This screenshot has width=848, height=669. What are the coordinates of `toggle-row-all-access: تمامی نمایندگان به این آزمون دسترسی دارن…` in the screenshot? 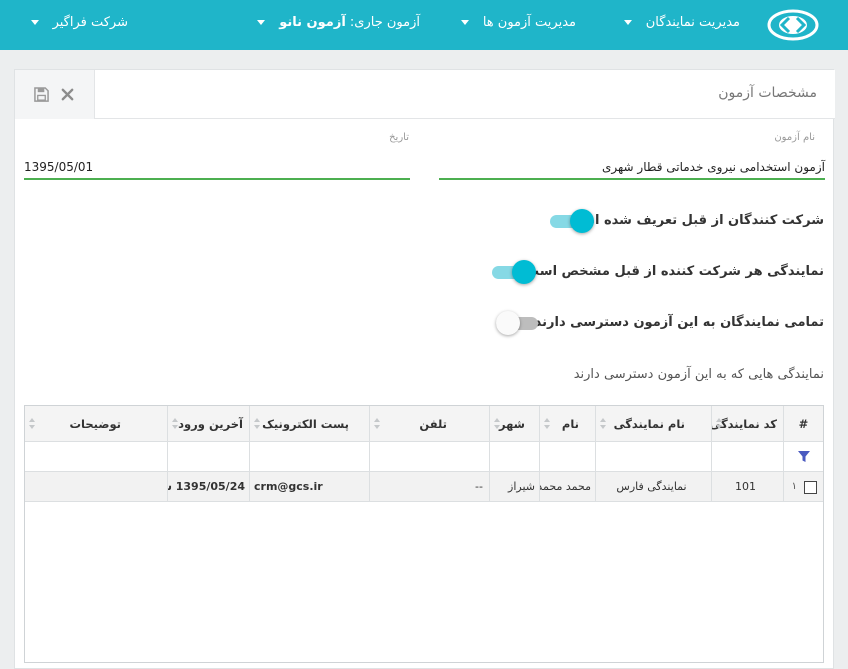 It's located at (654, 323).